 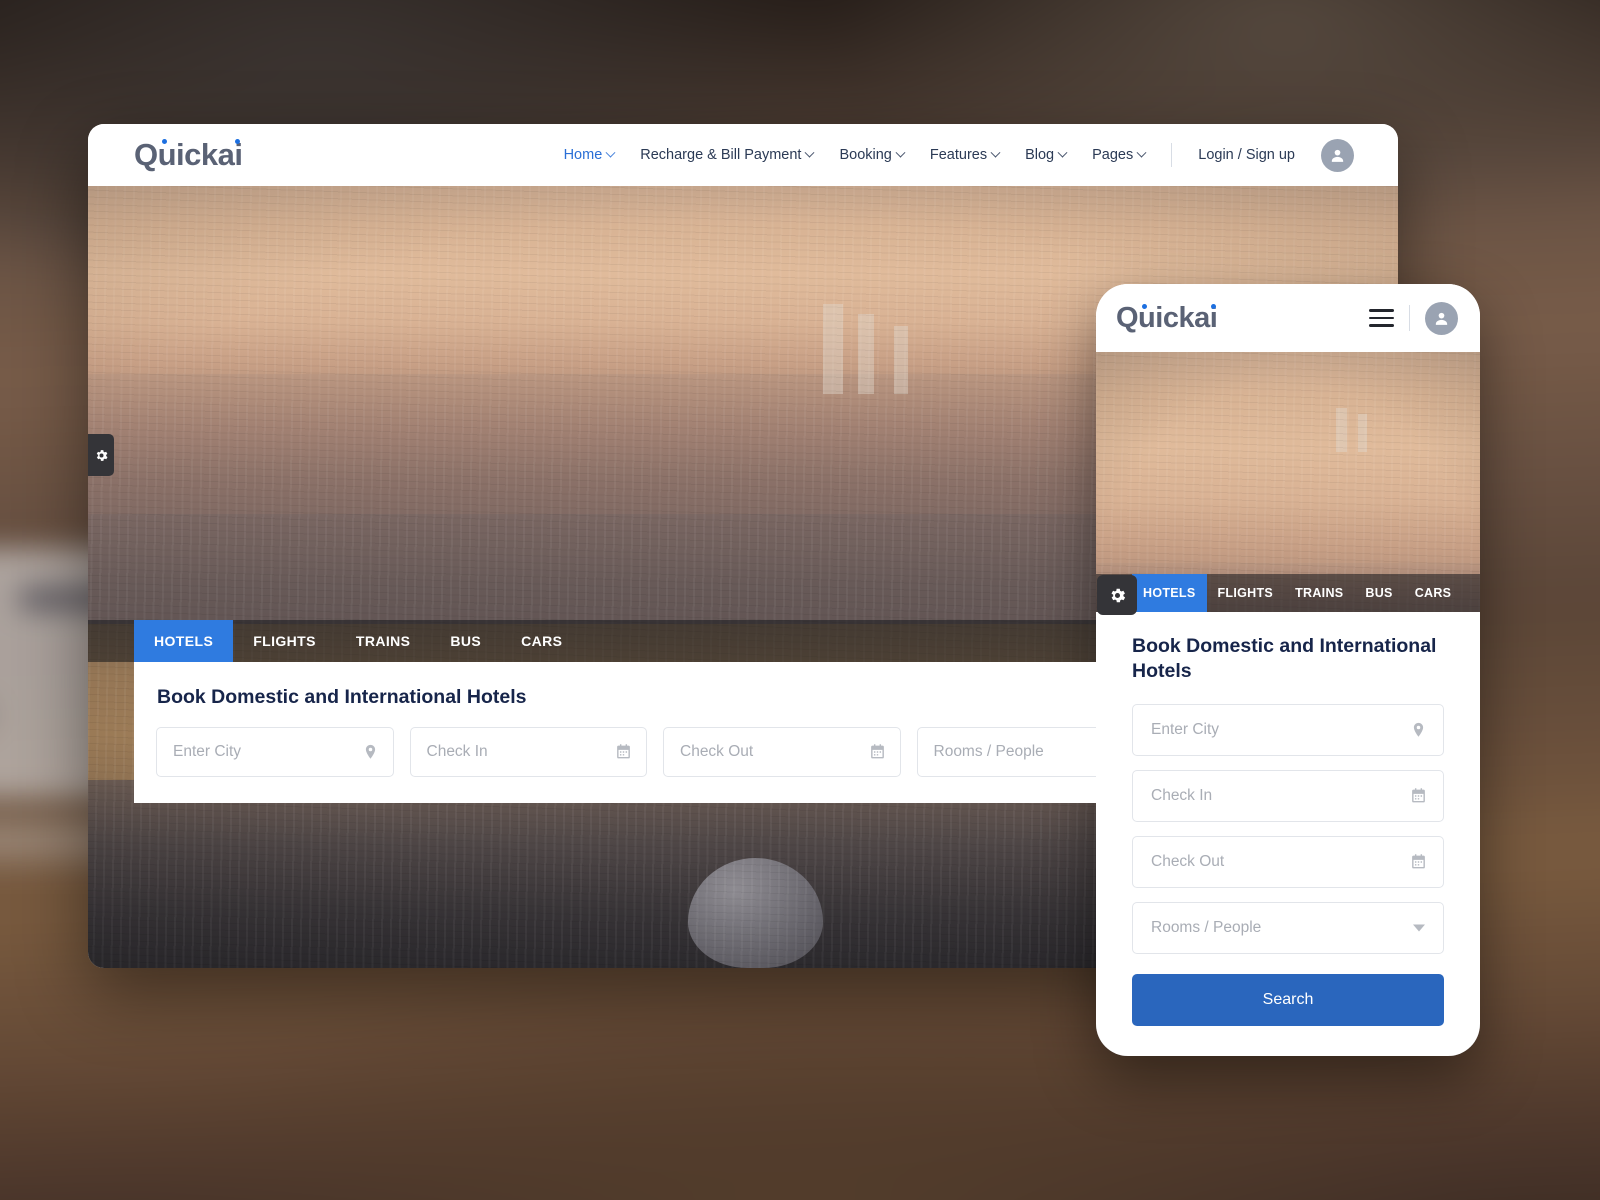 I want to click on nav-item-blog: Blog, so click(x=1046, y=155).